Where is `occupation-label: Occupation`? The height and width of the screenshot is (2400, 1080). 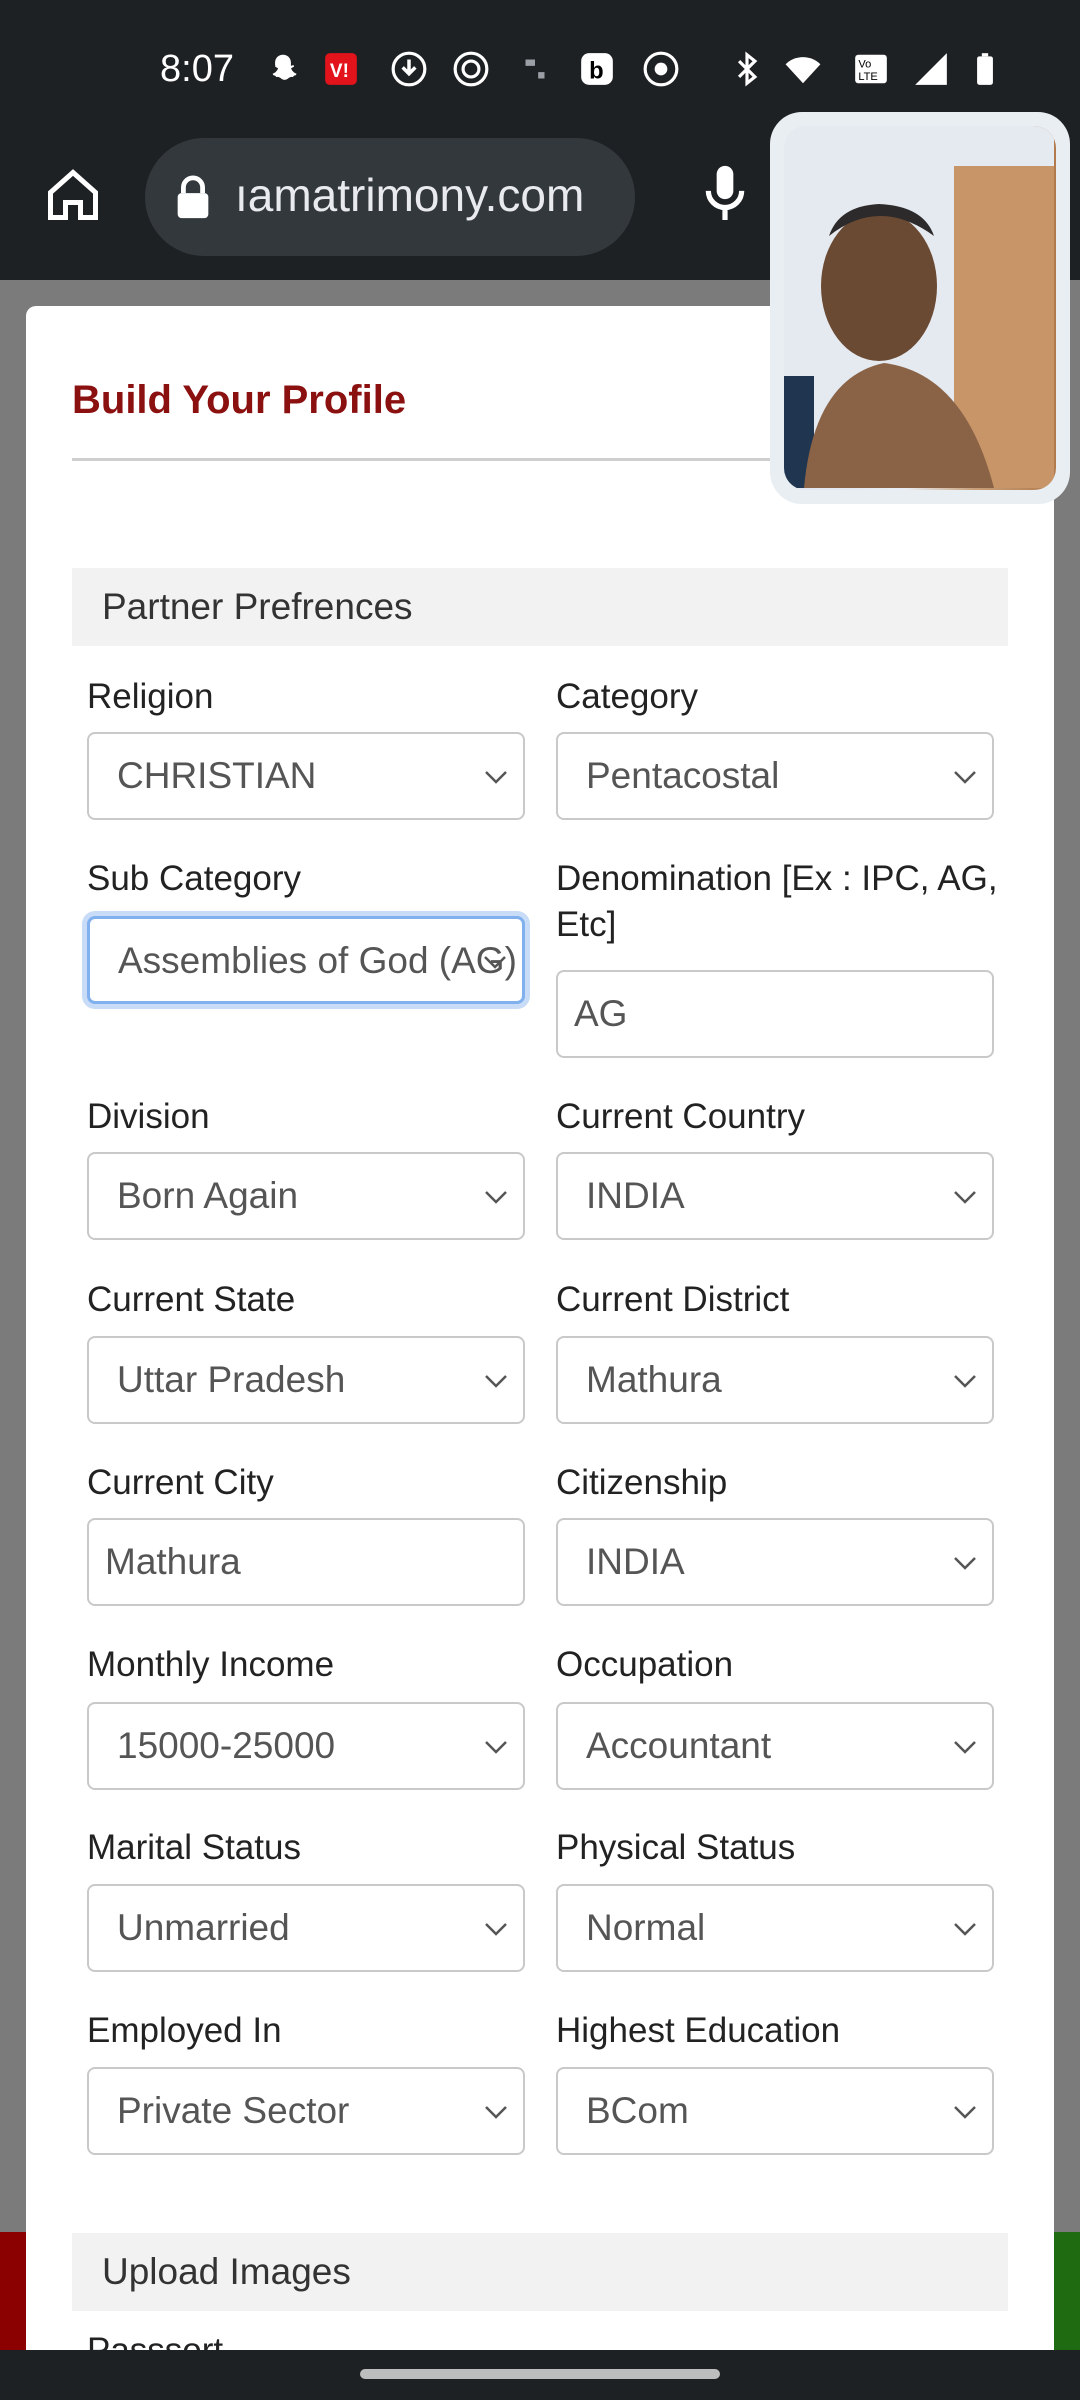 occupation-label: Occupation is located at coordinates (645, 1664).